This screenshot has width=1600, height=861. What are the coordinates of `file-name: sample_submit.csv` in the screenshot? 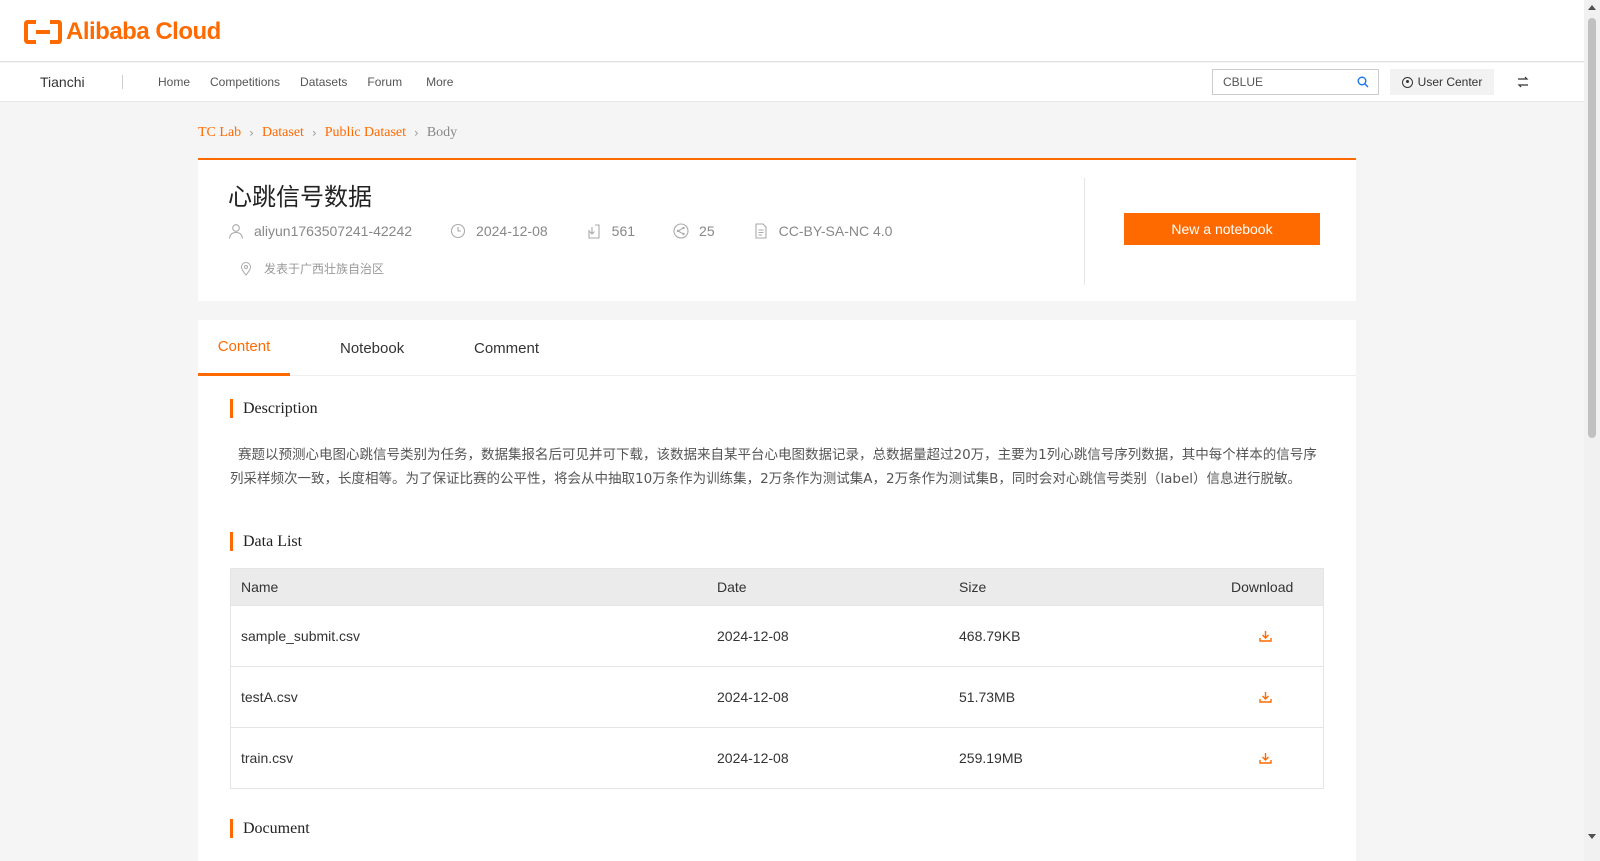 It's located at (301, 636).